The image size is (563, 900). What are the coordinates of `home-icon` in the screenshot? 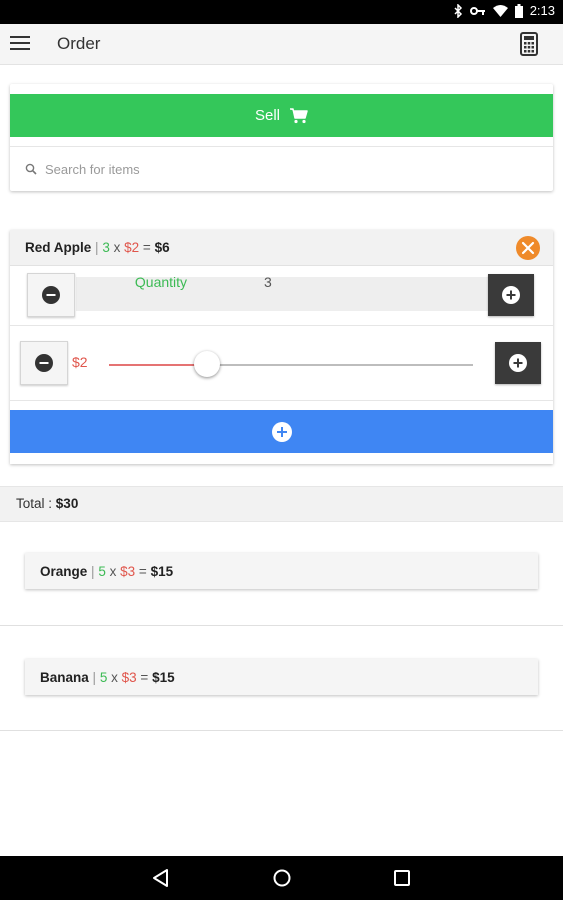 It's located at (282, 878).